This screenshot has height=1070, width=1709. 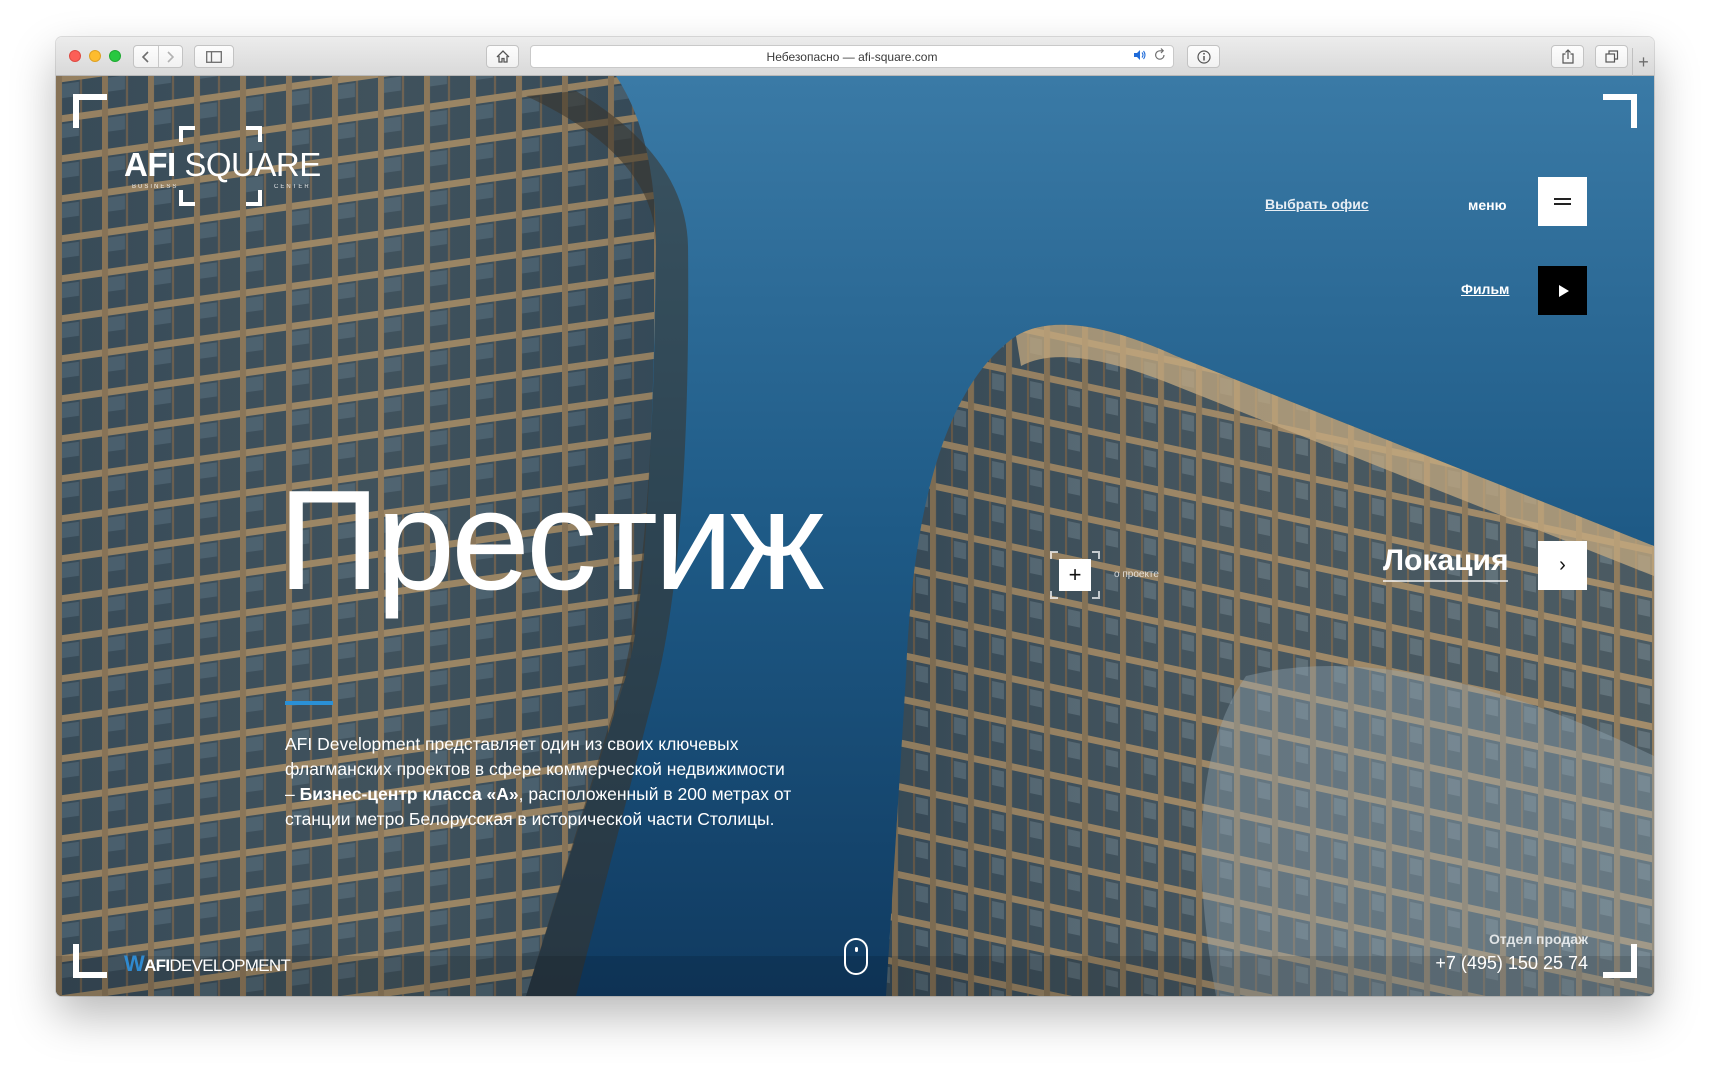 I want to click on menu-button, so click(x=1562, y=201).